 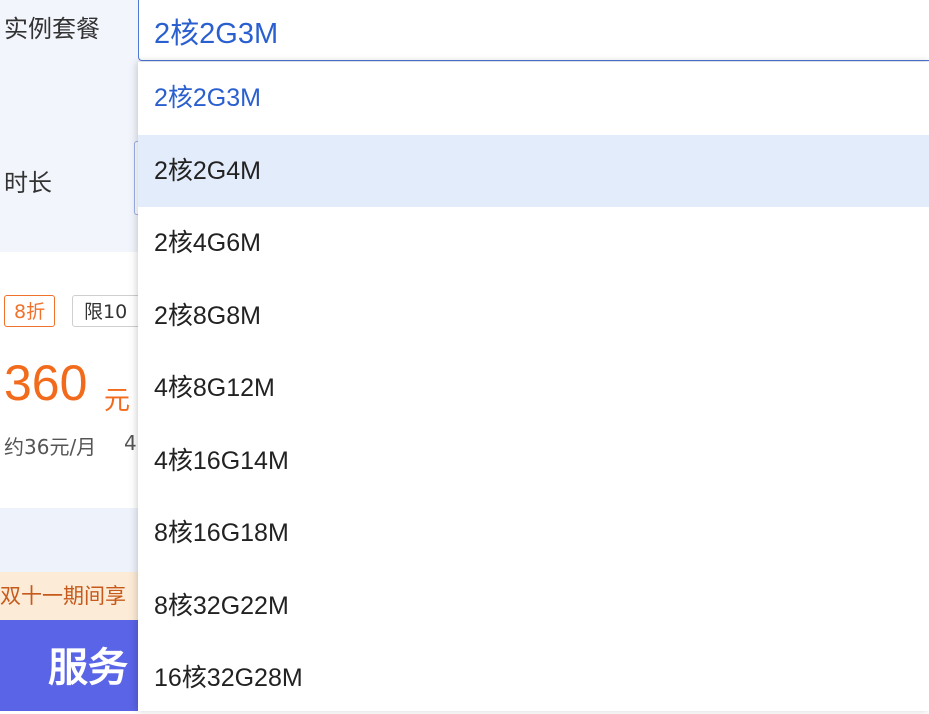 What do you see at coordinates (533, 98) in the screenshot?
I see `dropdown-option: 2核2G3M` at bounding box center [533, 98].